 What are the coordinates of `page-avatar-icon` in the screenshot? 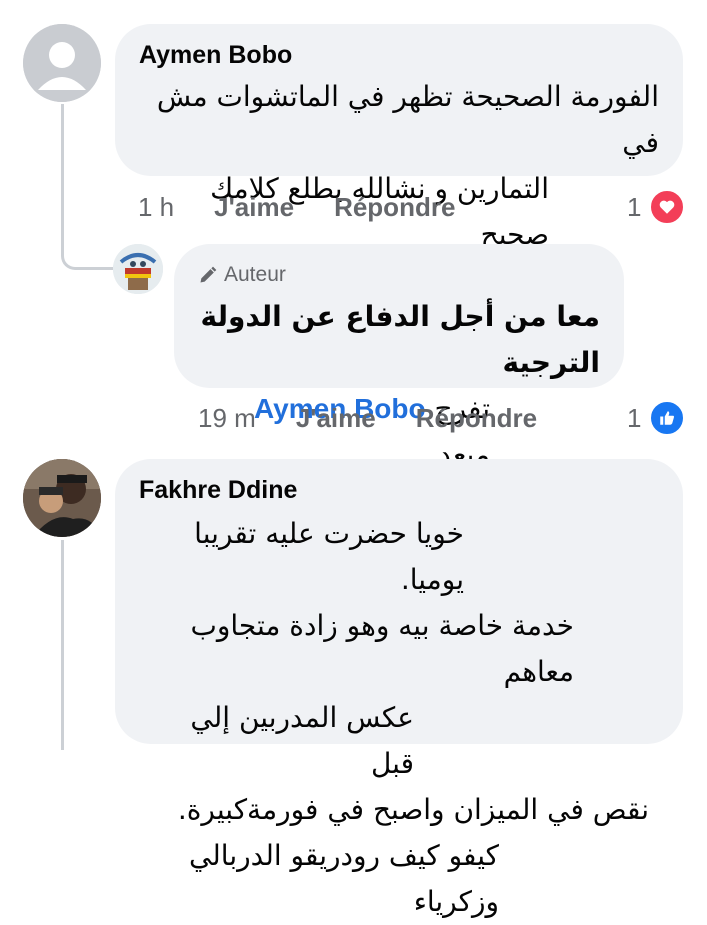 It's located at (138, 269).